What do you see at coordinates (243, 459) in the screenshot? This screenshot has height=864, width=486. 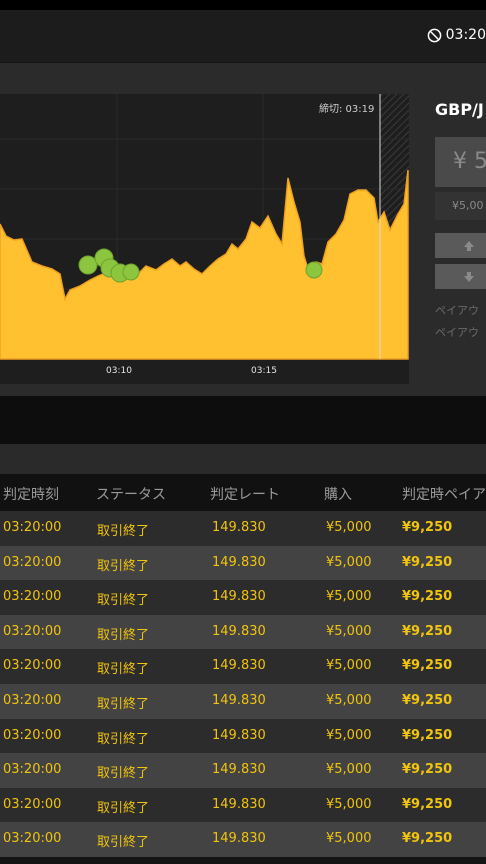 I see `table-subheader` at bounding box center [243, 459].